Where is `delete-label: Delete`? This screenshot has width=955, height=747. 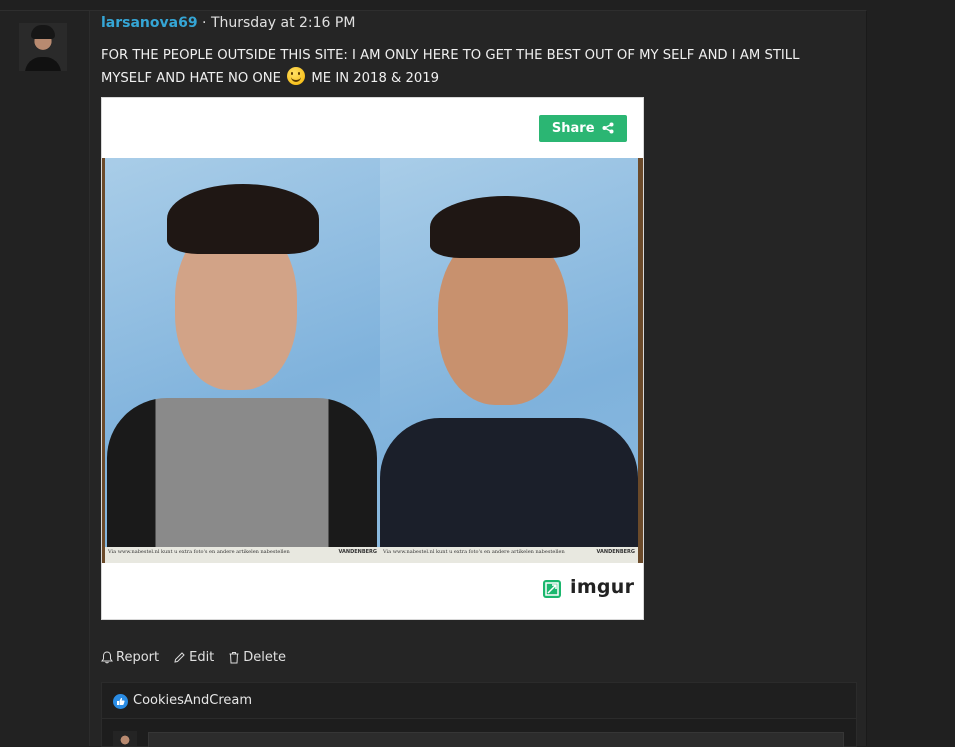 delete-label: Delete is located at coordinates (265, 657).